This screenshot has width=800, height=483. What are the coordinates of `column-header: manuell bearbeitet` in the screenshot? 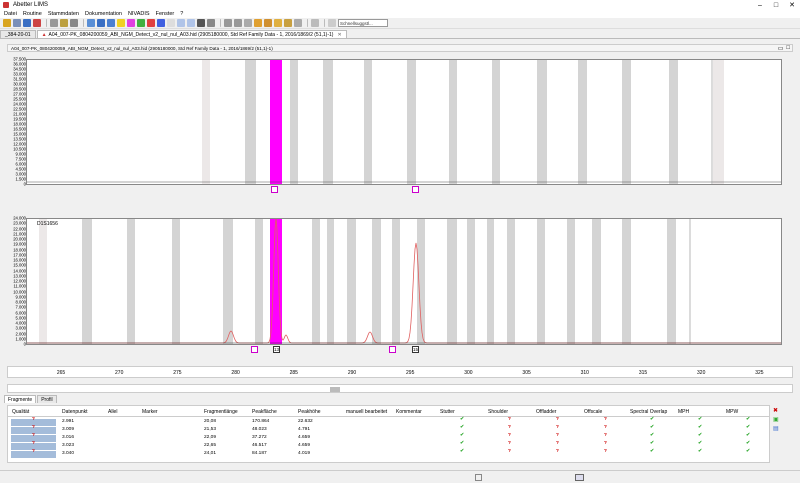 It's located at (366, 412).